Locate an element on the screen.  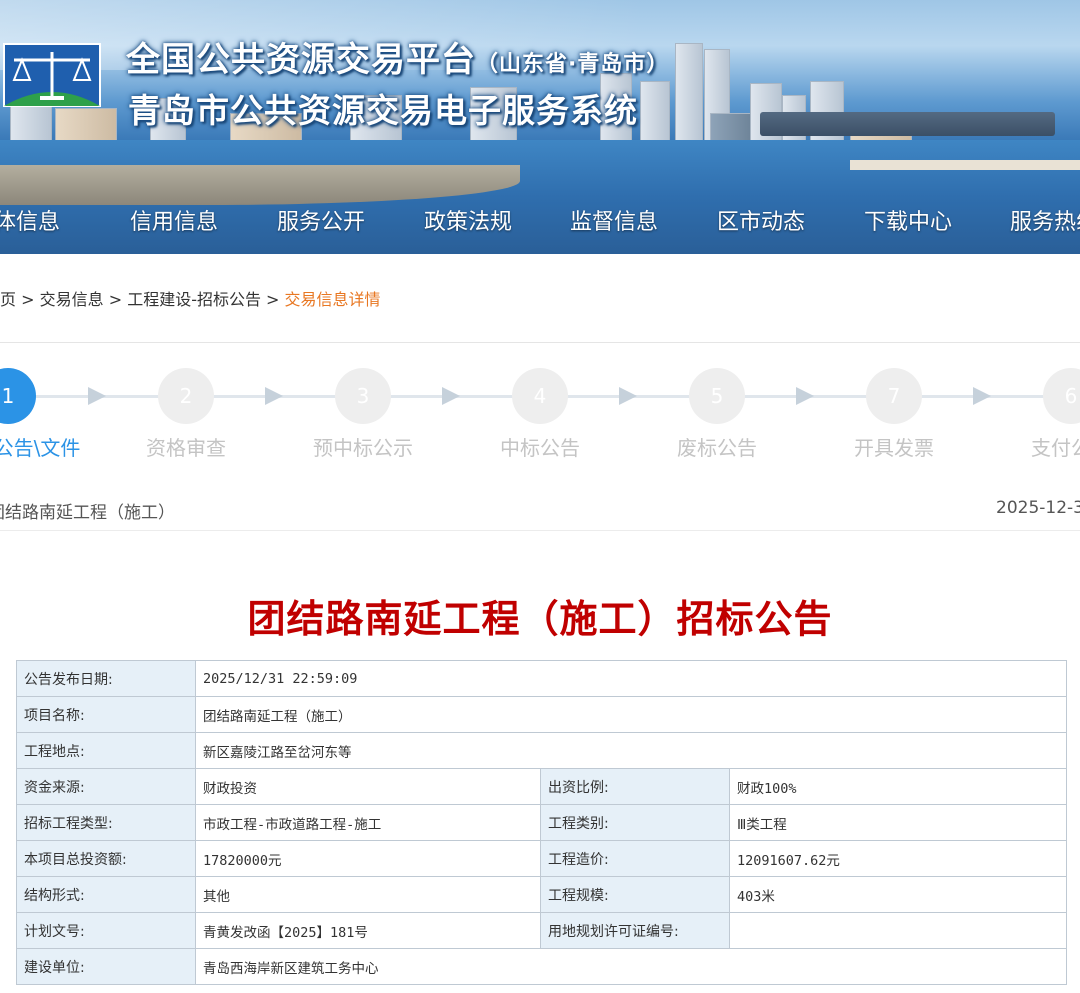
bid-type-value: 市政工程-市政道路工程-施工 is located at coordinates (368, 822).